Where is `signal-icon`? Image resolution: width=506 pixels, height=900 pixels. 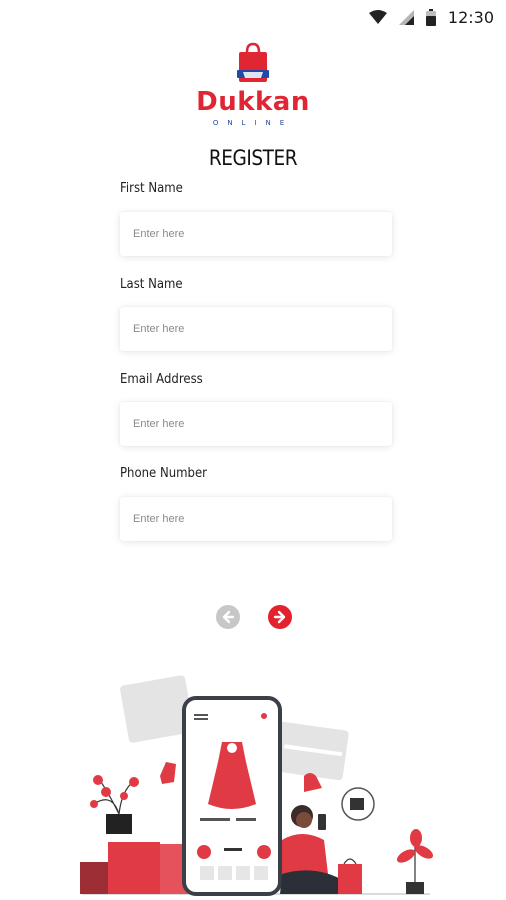
signal-icon is located at coordinates (406, 17).